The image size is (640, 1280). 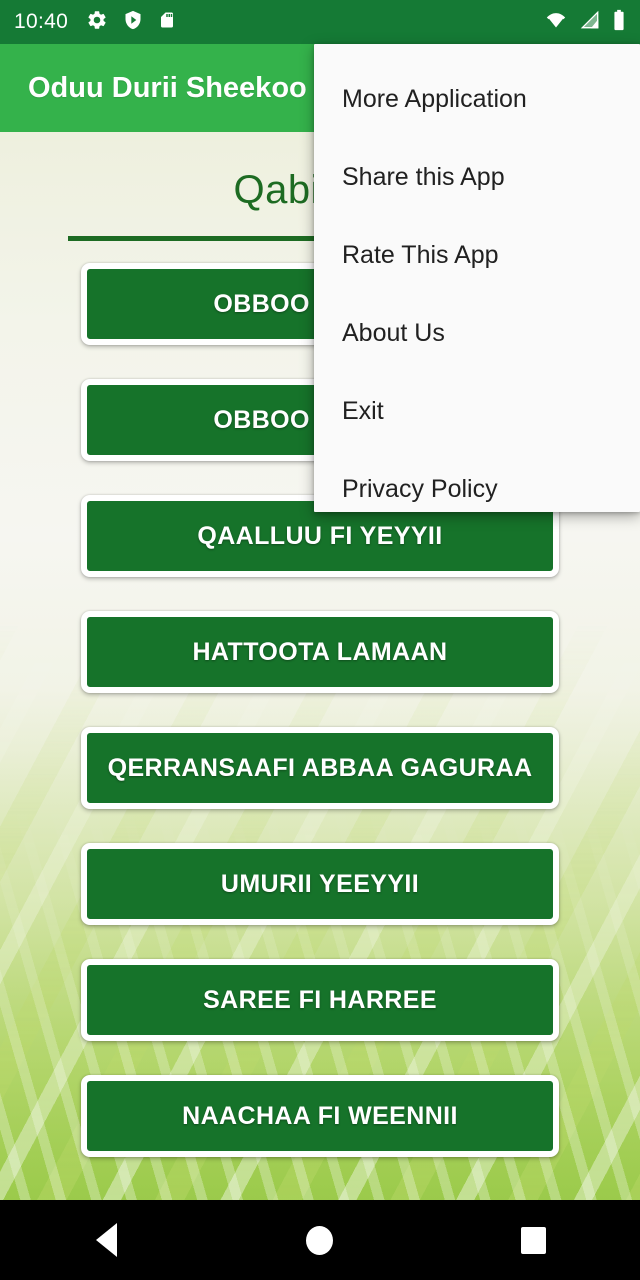 What do you see at coordinates (590, 22) in the screenshot?
I see `signal-icon` at bounding box center [590, 22].